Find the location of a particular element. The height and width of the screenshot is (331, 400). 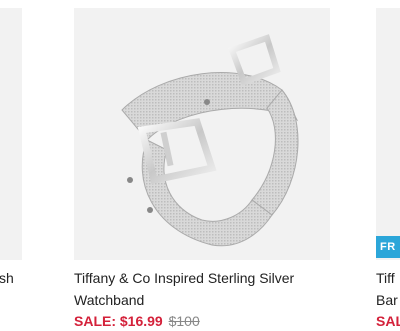

product-title-right-line2: Bar is located at coordinates (388, 300).